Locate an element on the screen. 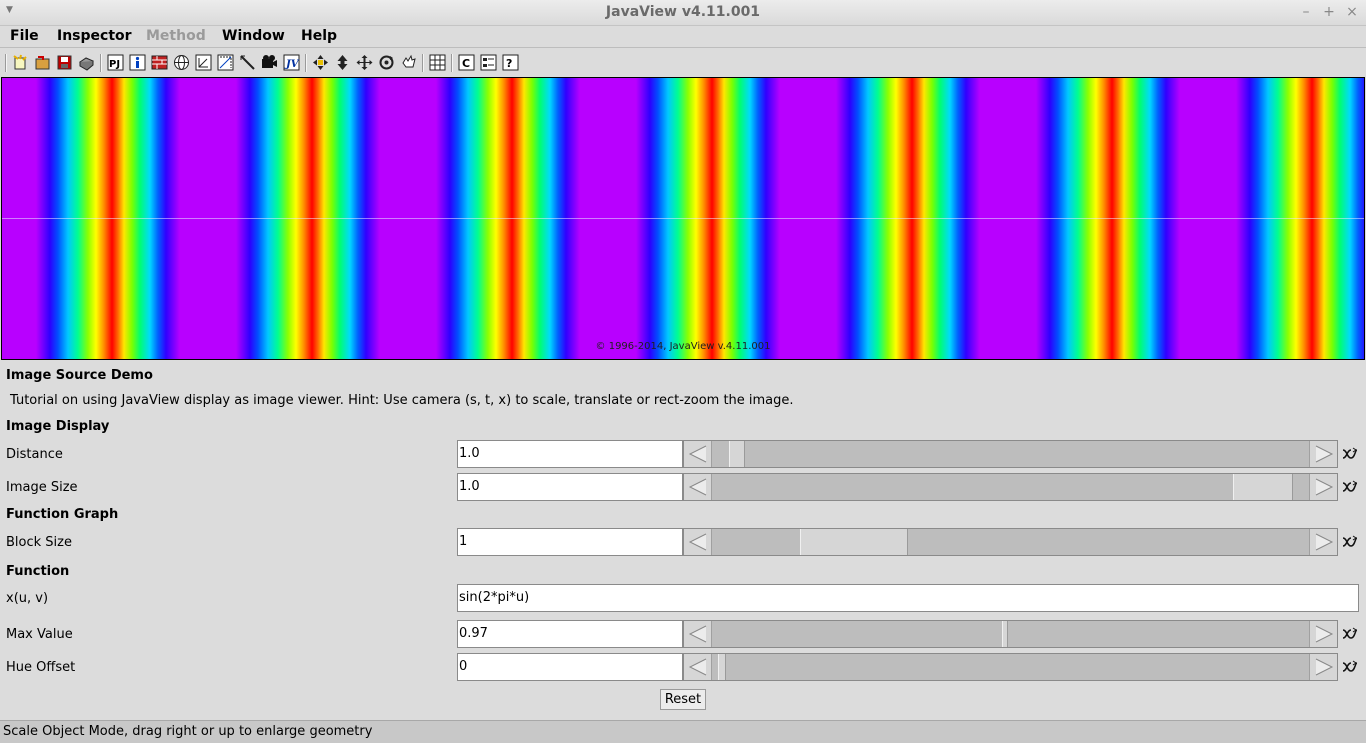  list-icon is located at coordinates (488, 62).